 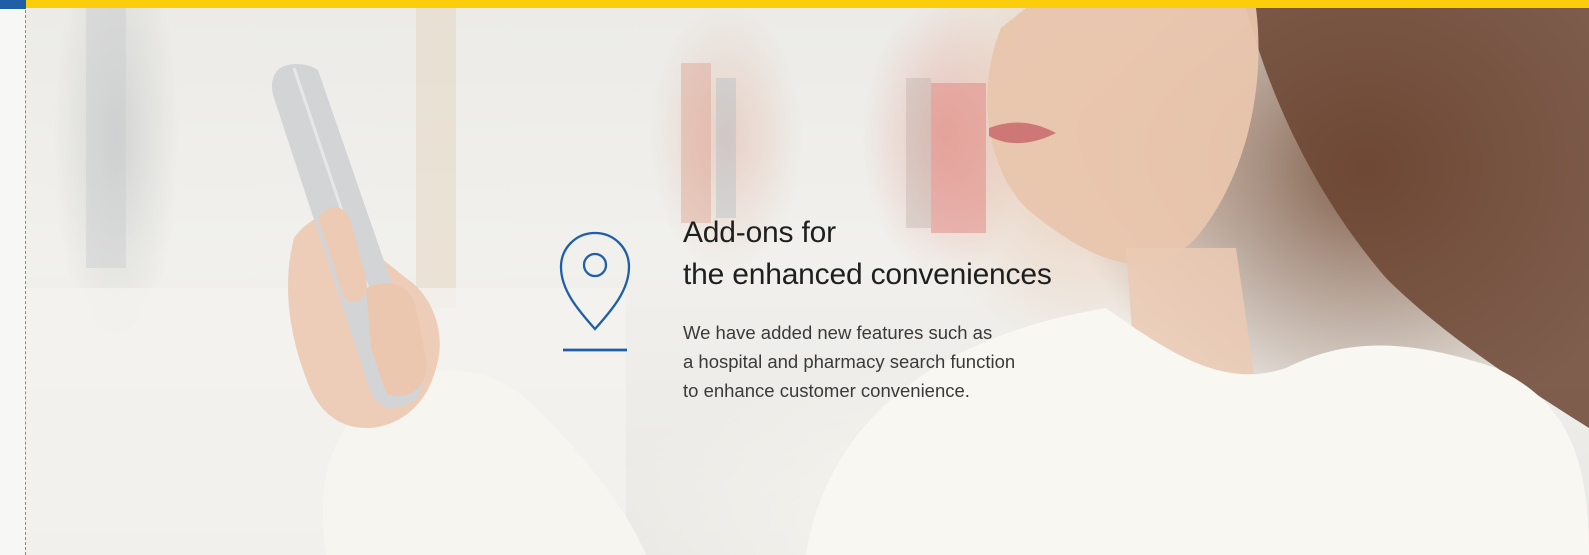 What do you see at coordinates (696, 143) in the screenshot?
I see `bg-book-red` at bounding box center [696, 143].